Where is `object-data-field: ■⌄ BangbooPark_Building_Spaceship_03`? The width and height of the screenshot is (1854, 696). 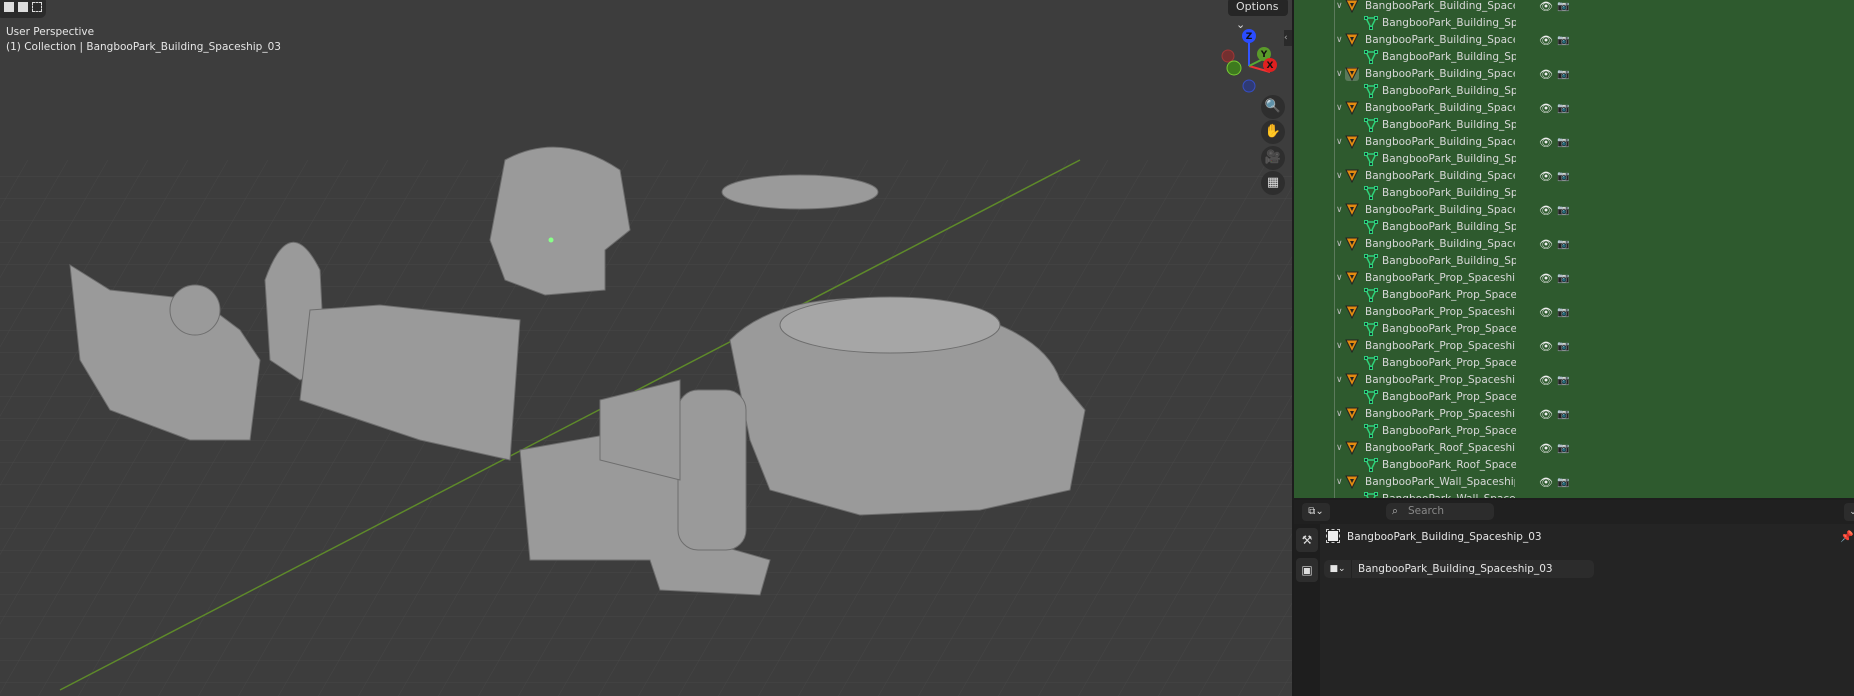 object-data-field: ■⌄ BangbooPark_Building_Spaceship_03 is located at coordinates (1459, 569).